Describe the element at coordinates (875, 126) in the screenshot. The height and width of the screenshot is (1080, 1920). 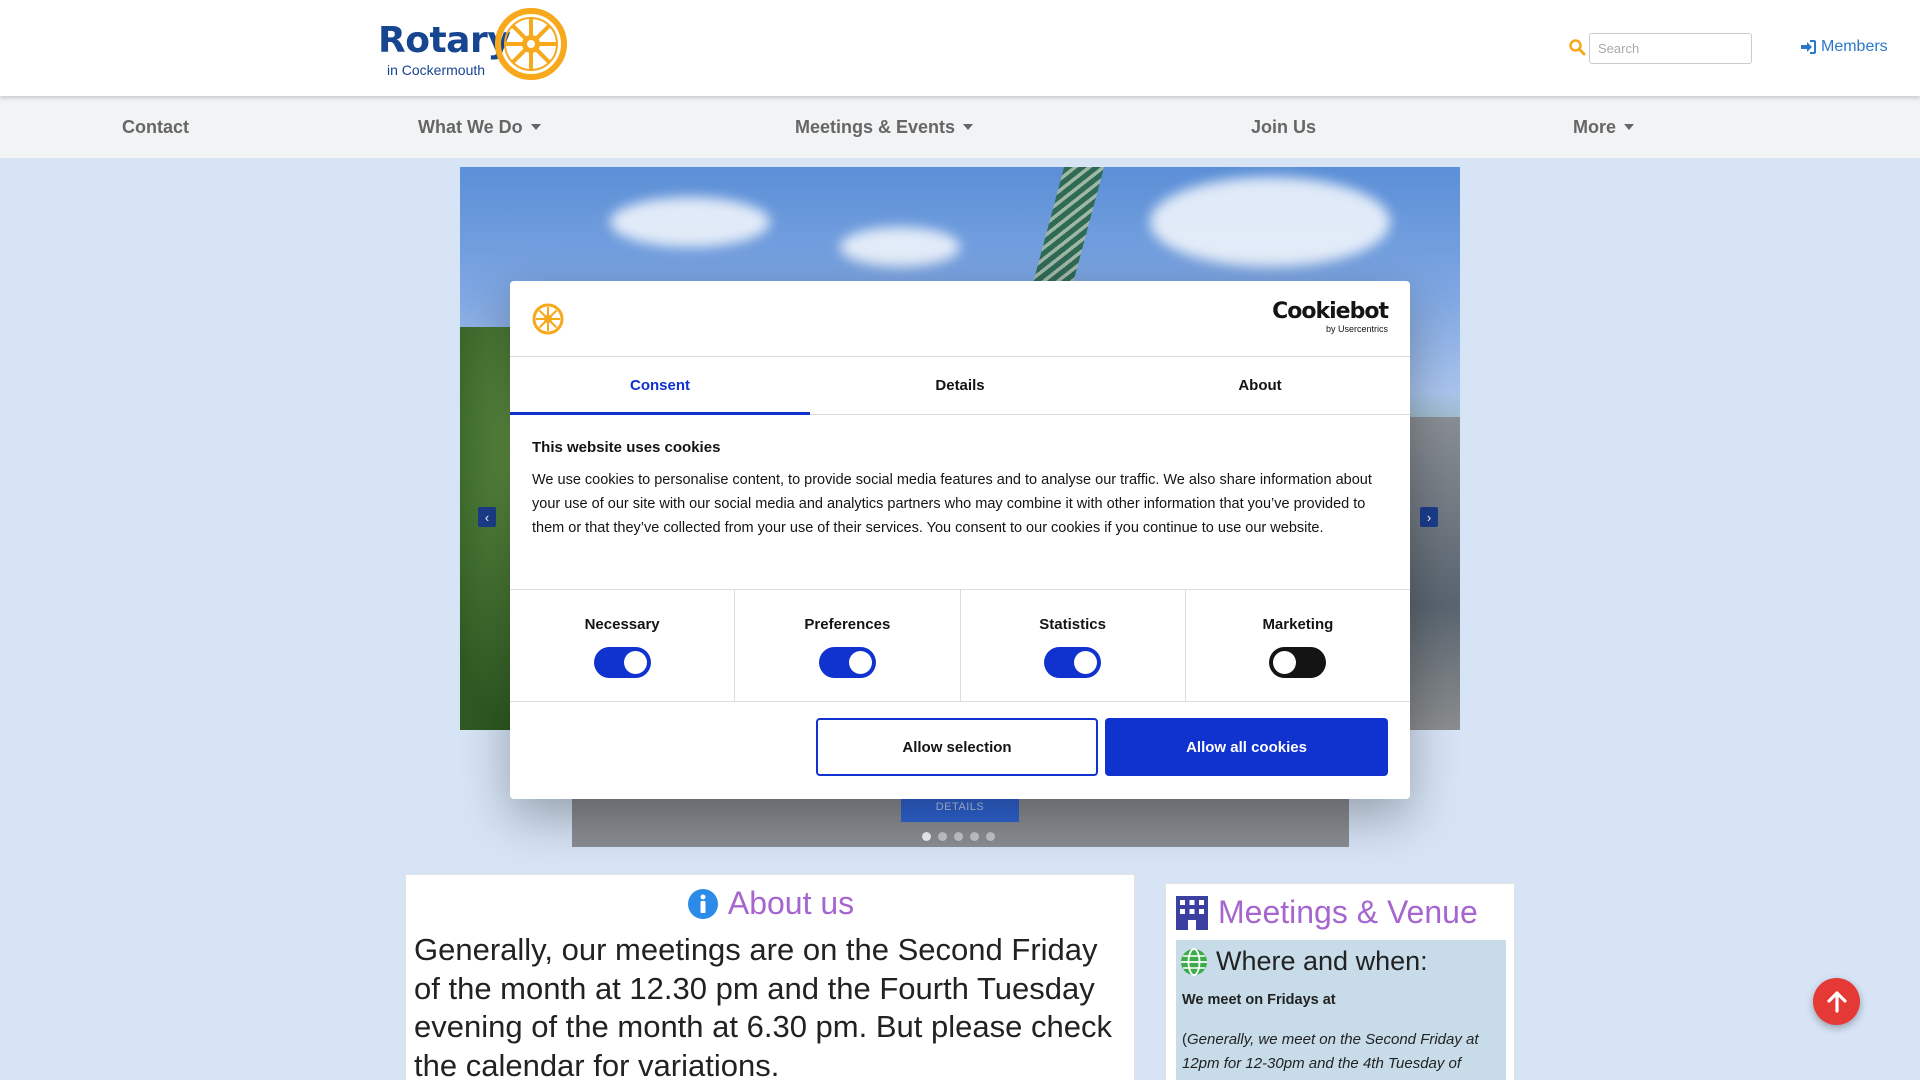
I see `nav-label: Meetings & Events` at that location.